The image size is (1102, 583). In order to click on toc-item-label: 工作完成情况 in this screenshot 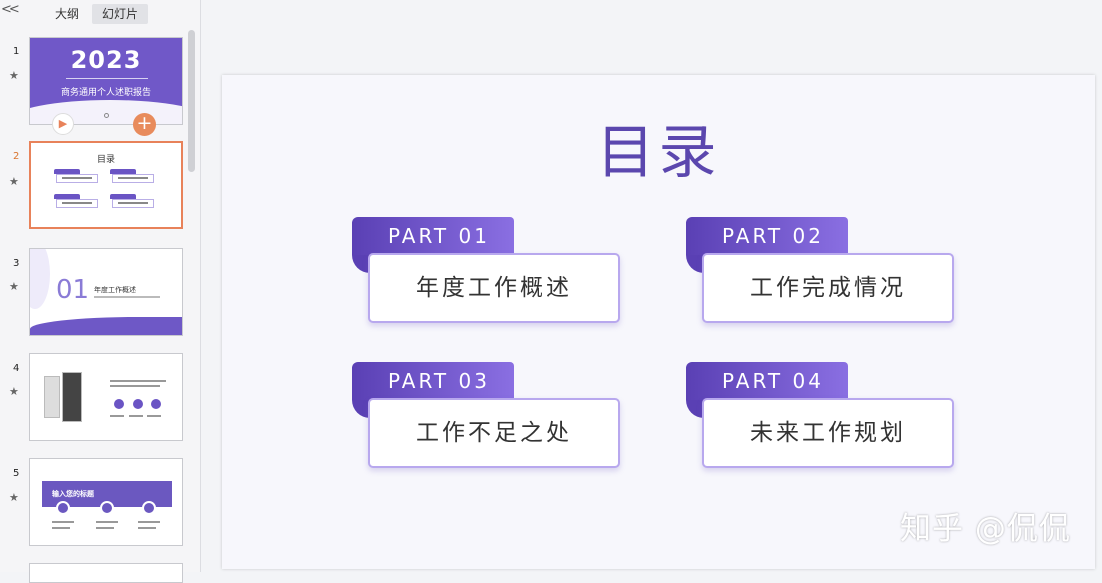, I will do `click(828, 288)`.